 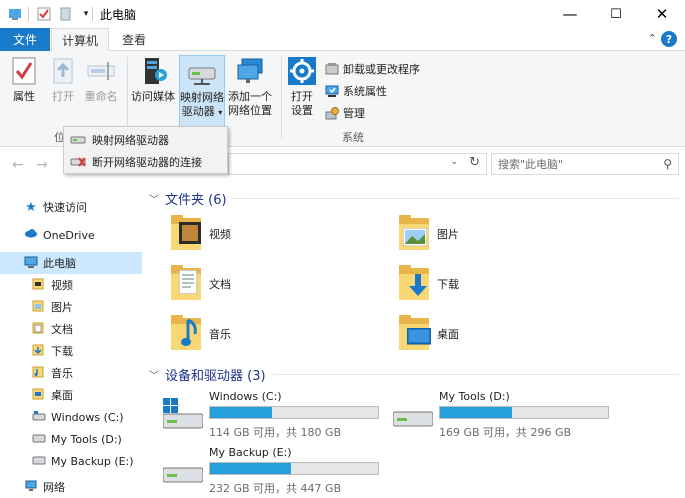 I want to click on ribbon-tabs: 文件 计算机 查看 ⌃ ?, so click(x=342, y=40).